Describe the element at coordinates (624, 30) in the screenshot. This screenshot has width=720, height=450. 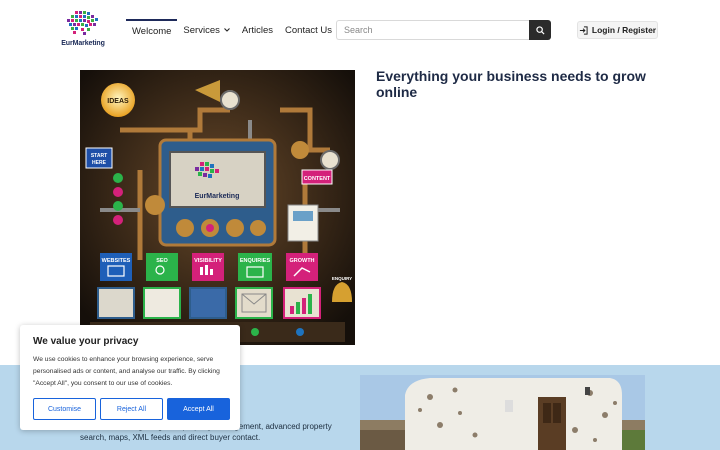
I see `login-register-label: Login / Register` at that location.